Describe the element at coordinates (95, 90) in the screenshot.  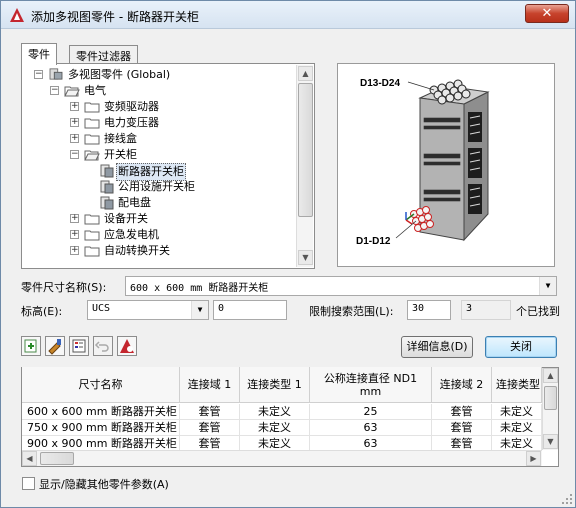
I see `tree-item-label: 电气` at that location.